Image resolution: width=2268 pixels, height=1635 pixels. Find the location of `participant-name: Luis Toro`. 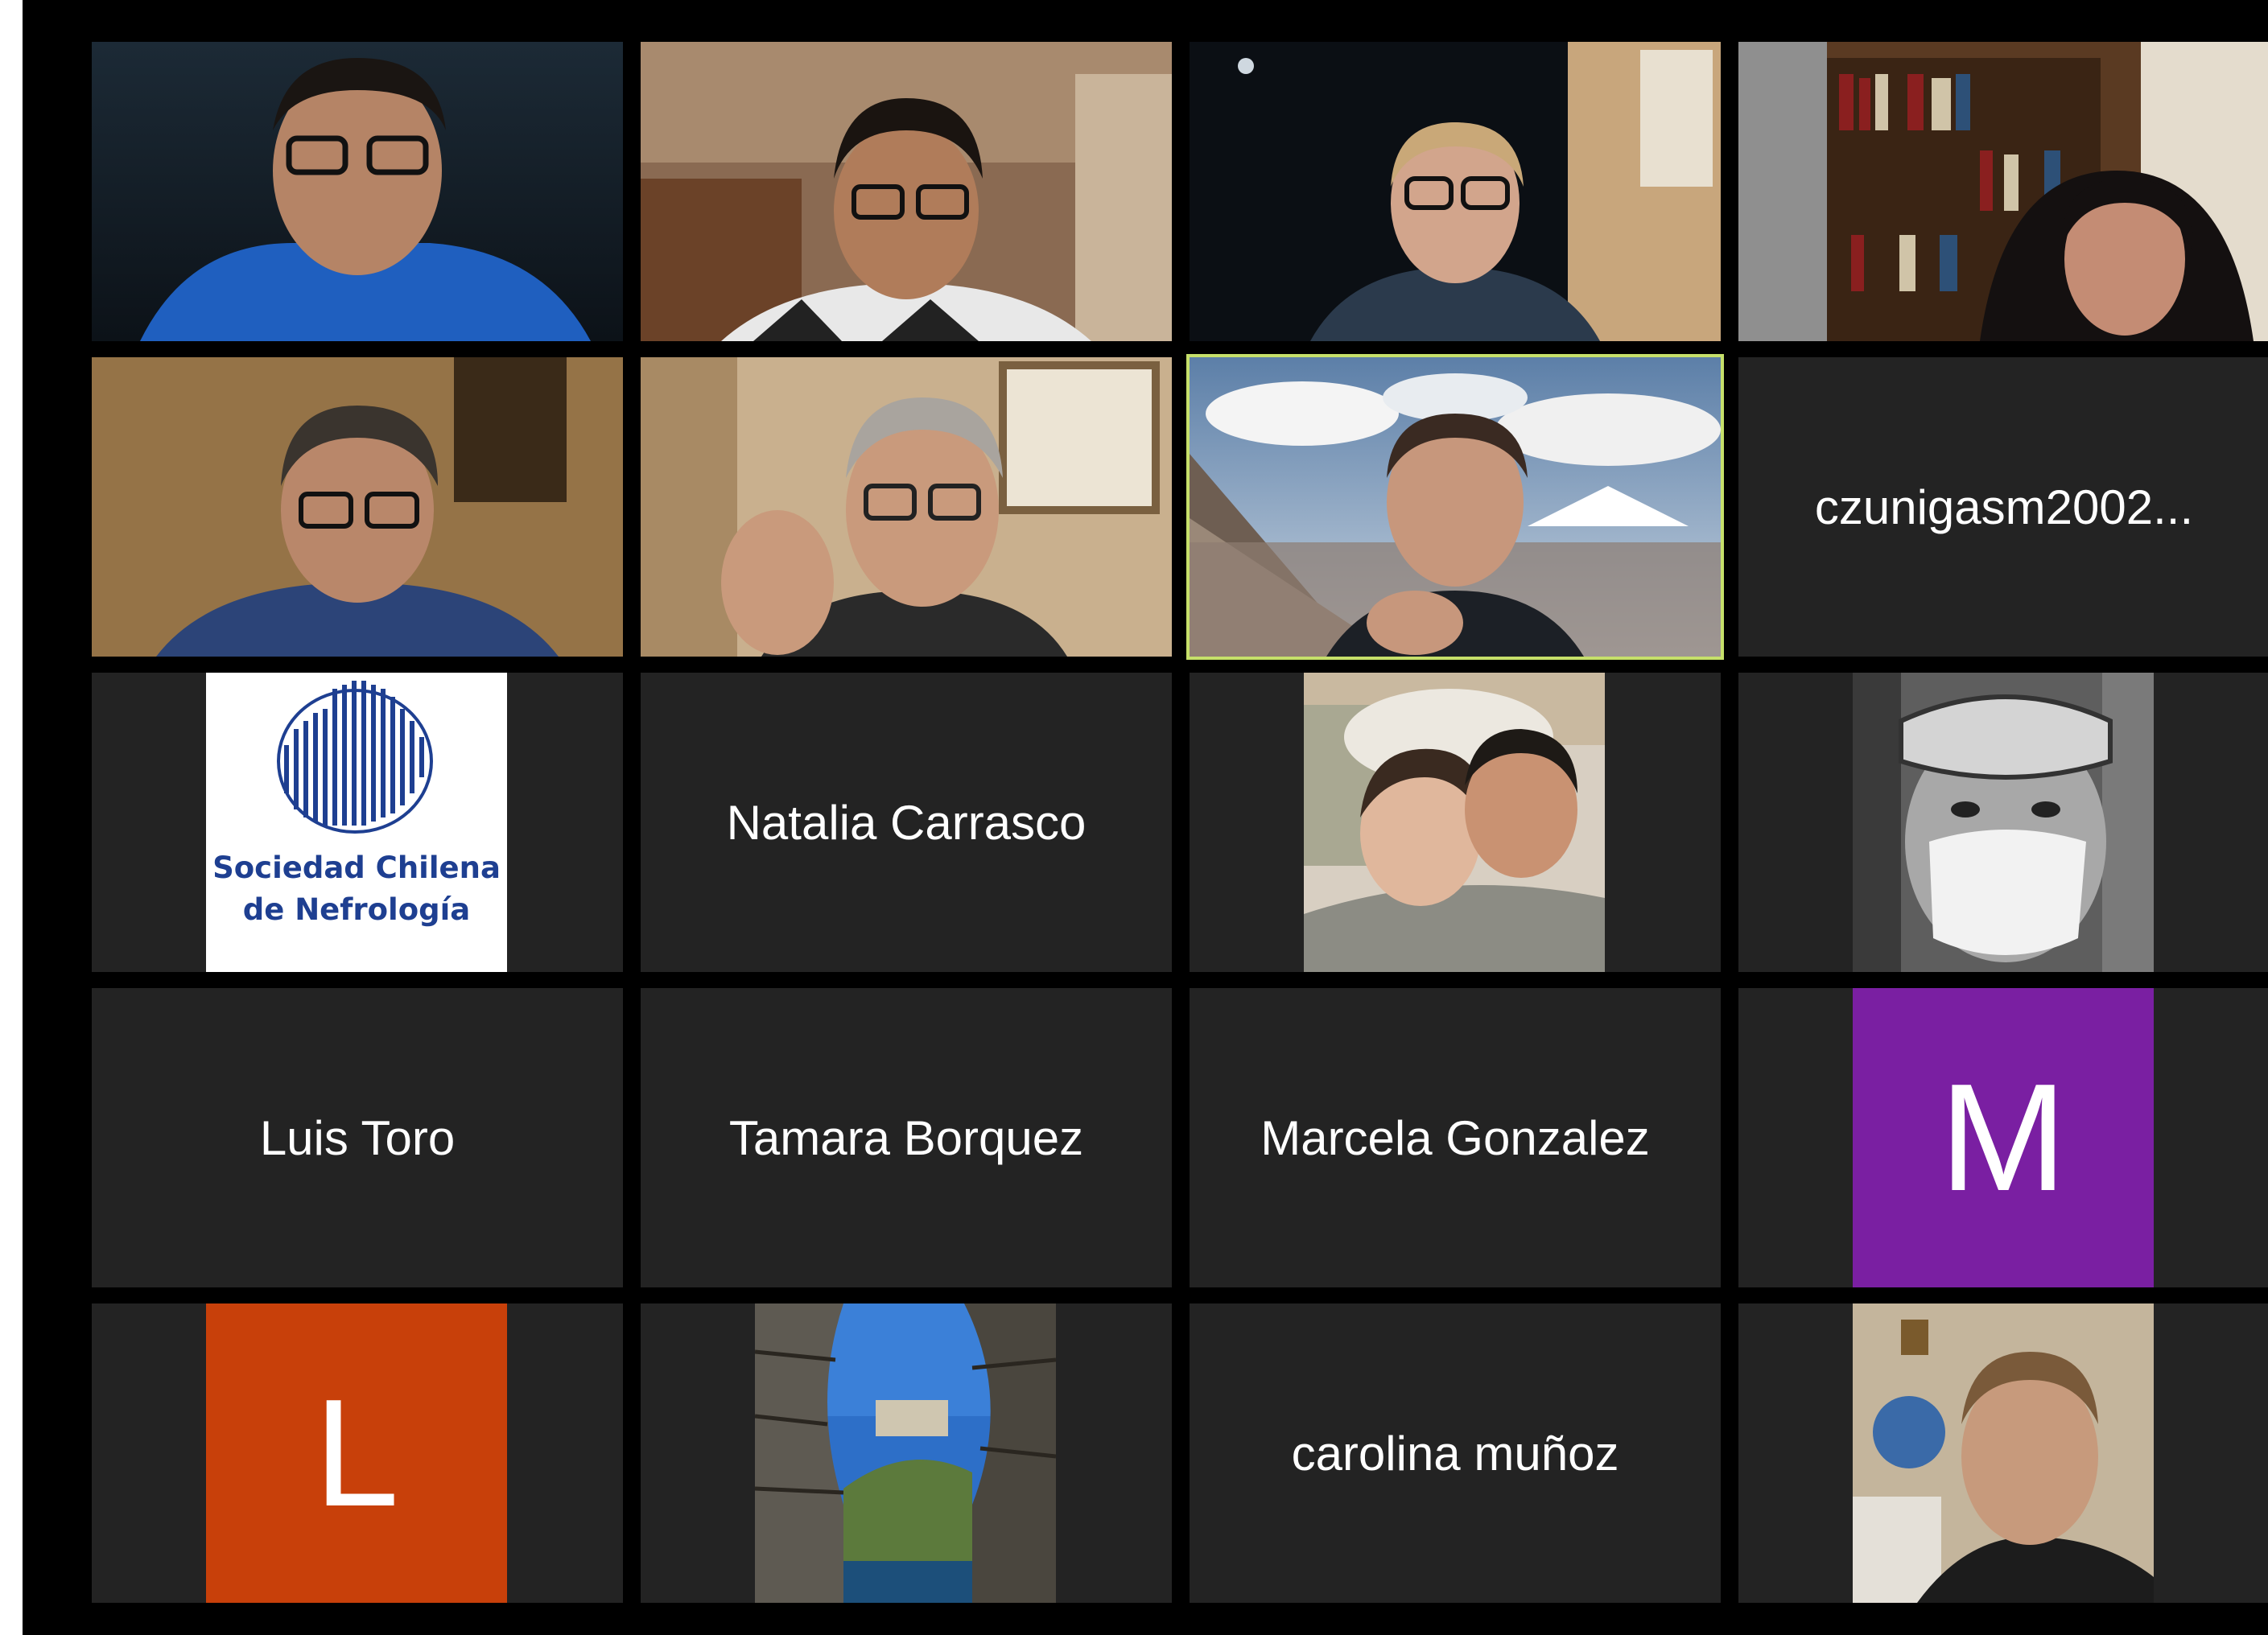

participant-name: Luis Toro is located at coordinates (357, 1137).